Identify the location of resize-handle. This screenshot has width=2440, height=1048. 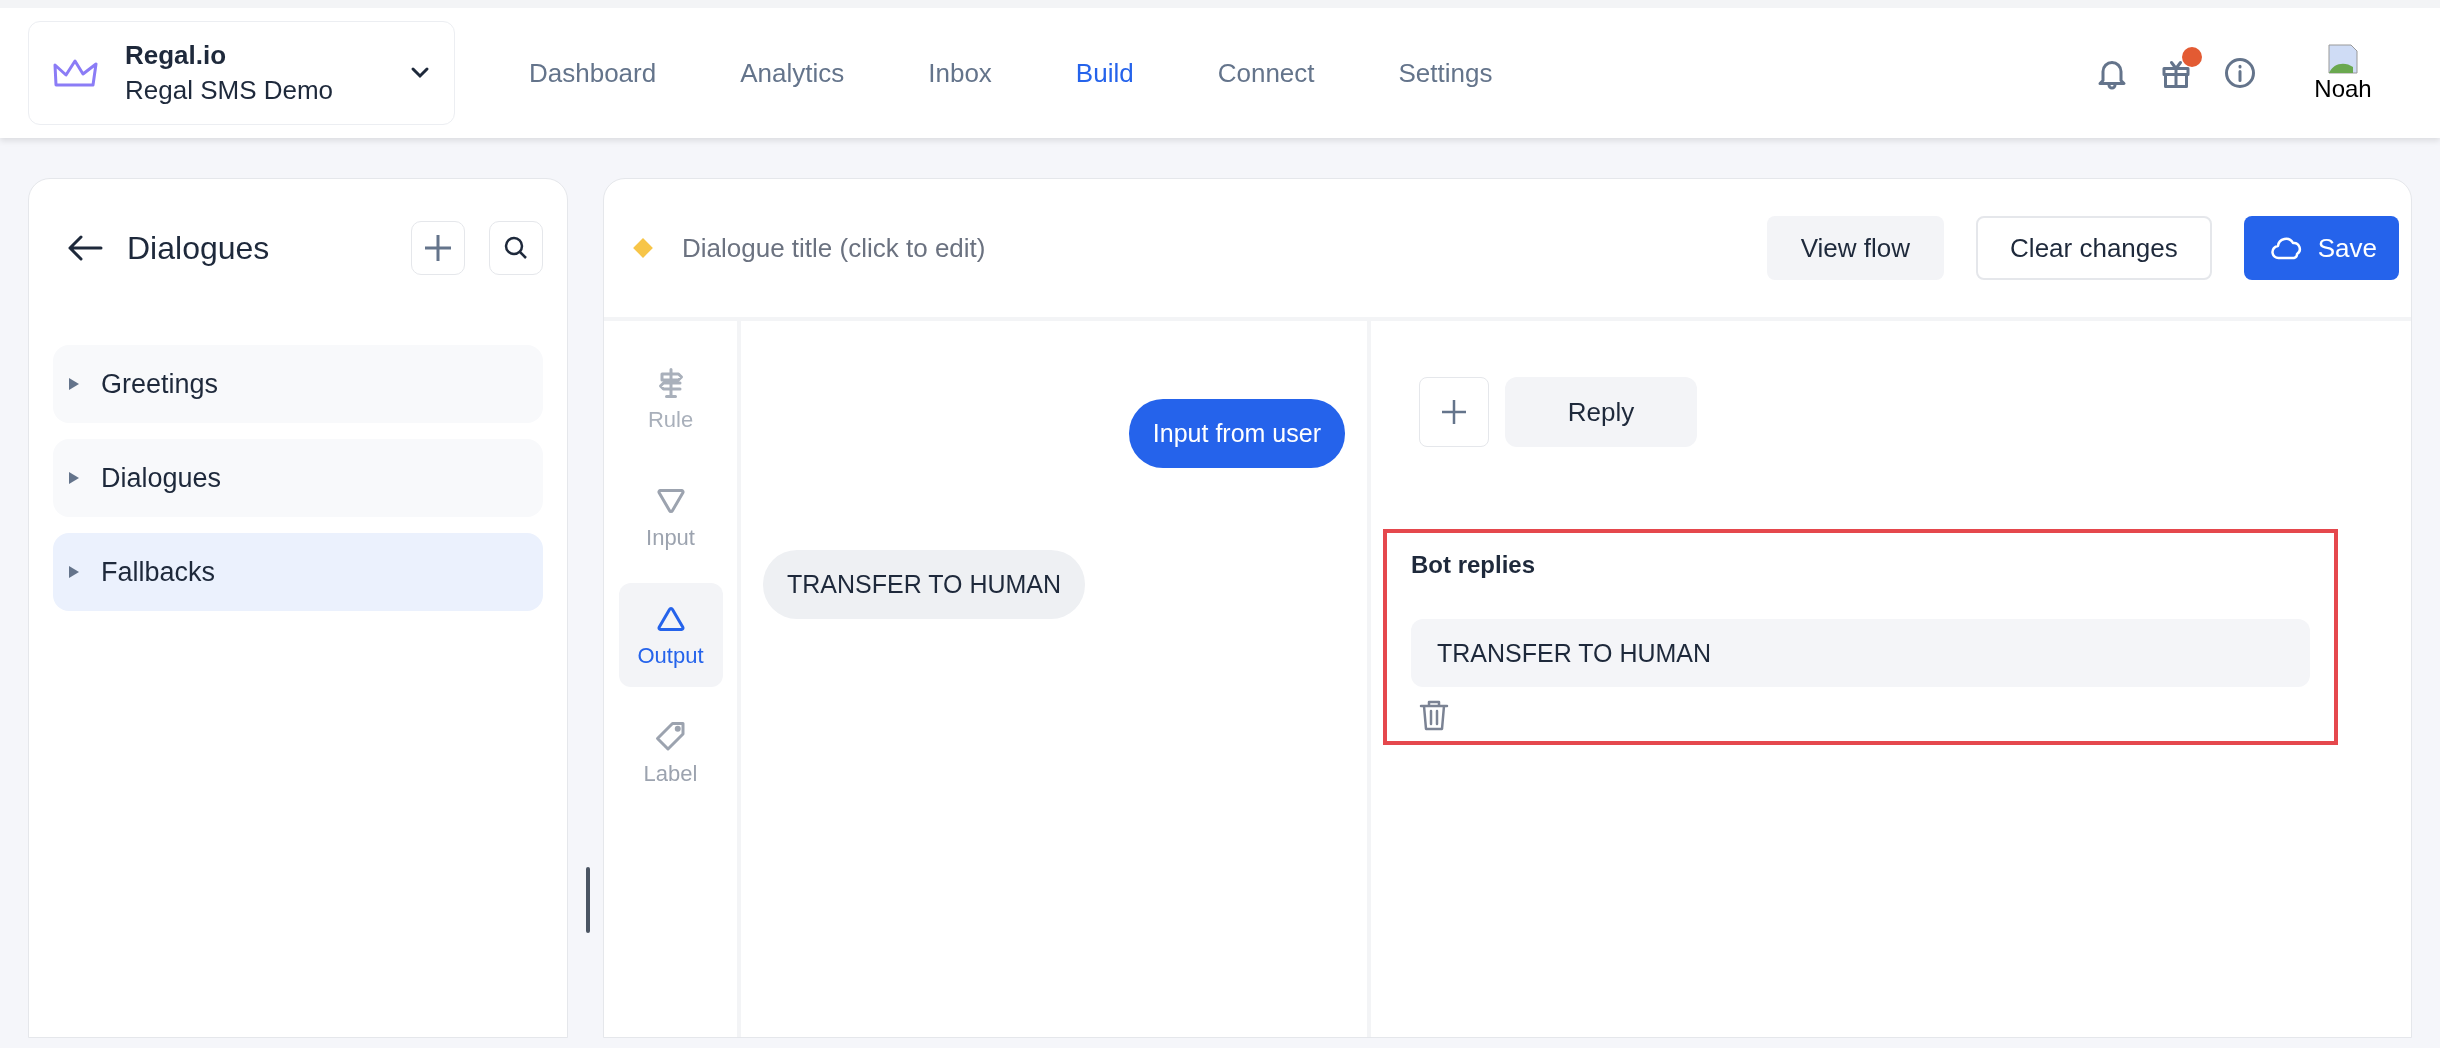
(588, 900).